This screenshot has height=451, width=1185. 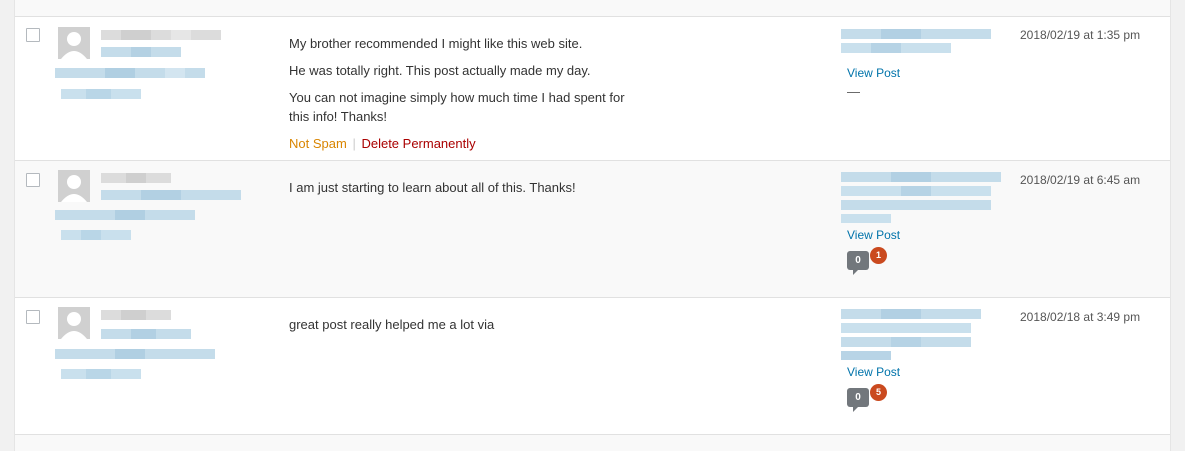 I want to click on pending-comments-badge: 5, so click(x=878, y=392).